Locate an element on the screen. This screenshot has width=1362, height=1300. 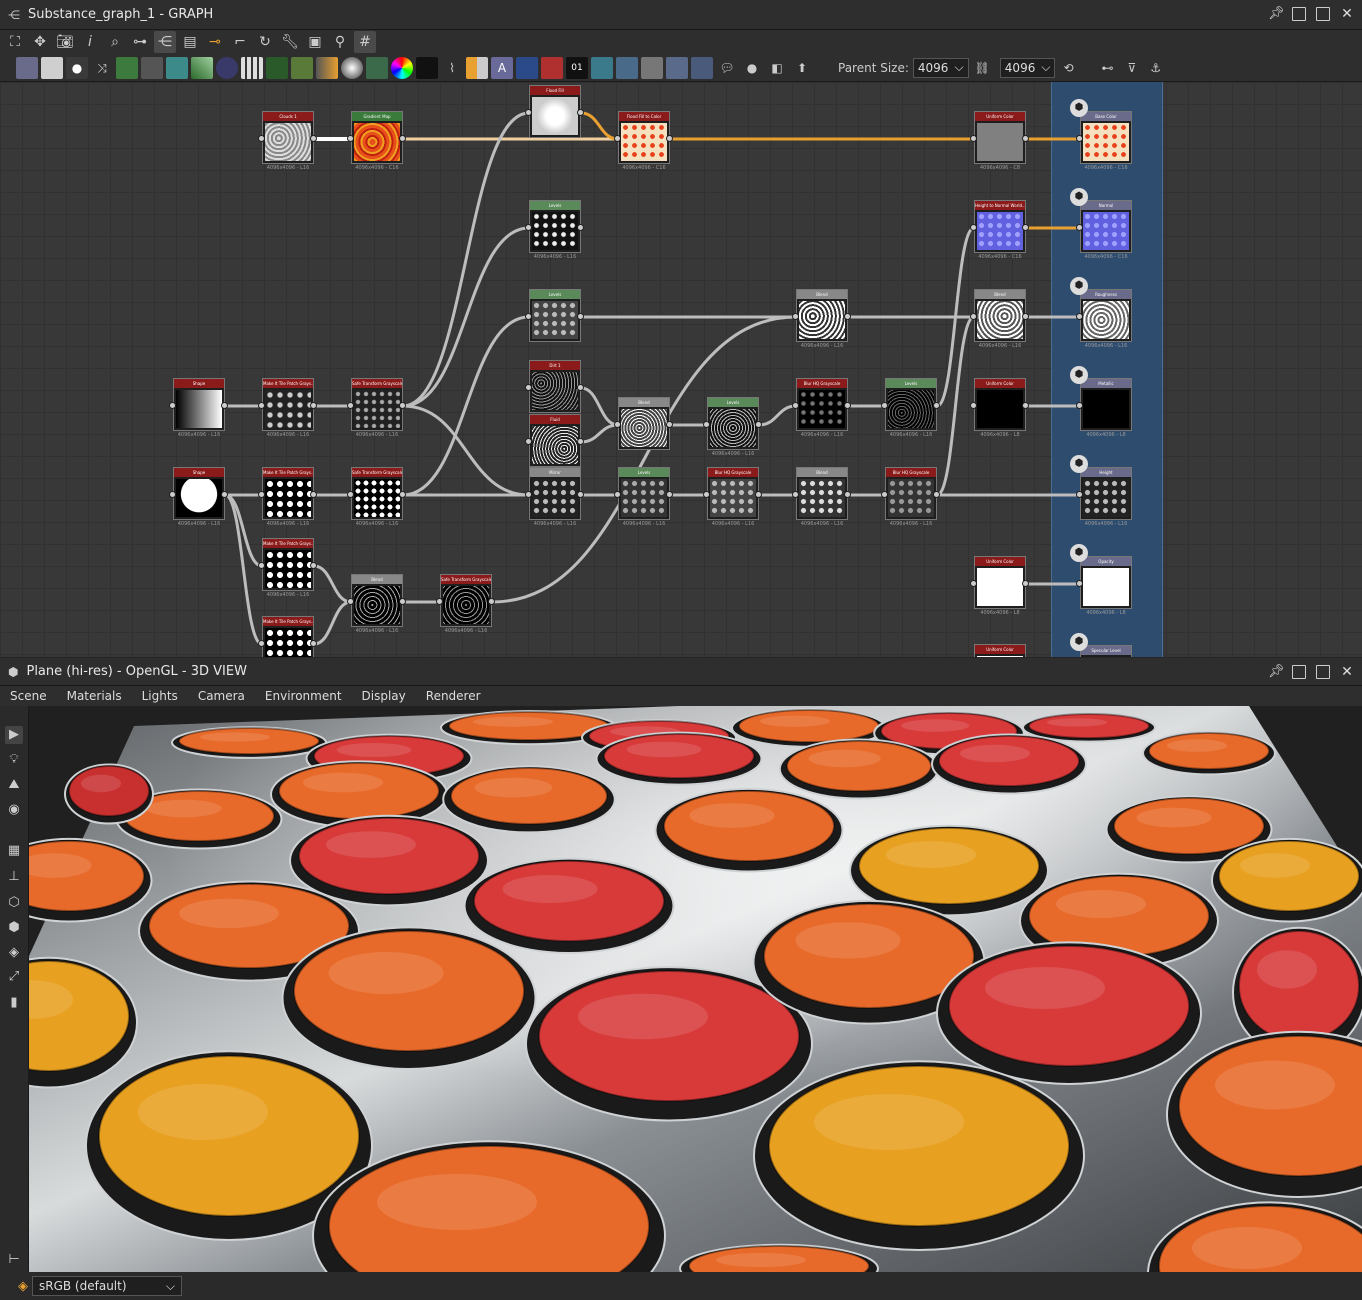
cube-wire-icon: ⬢ is located at coordinates (14, 928).